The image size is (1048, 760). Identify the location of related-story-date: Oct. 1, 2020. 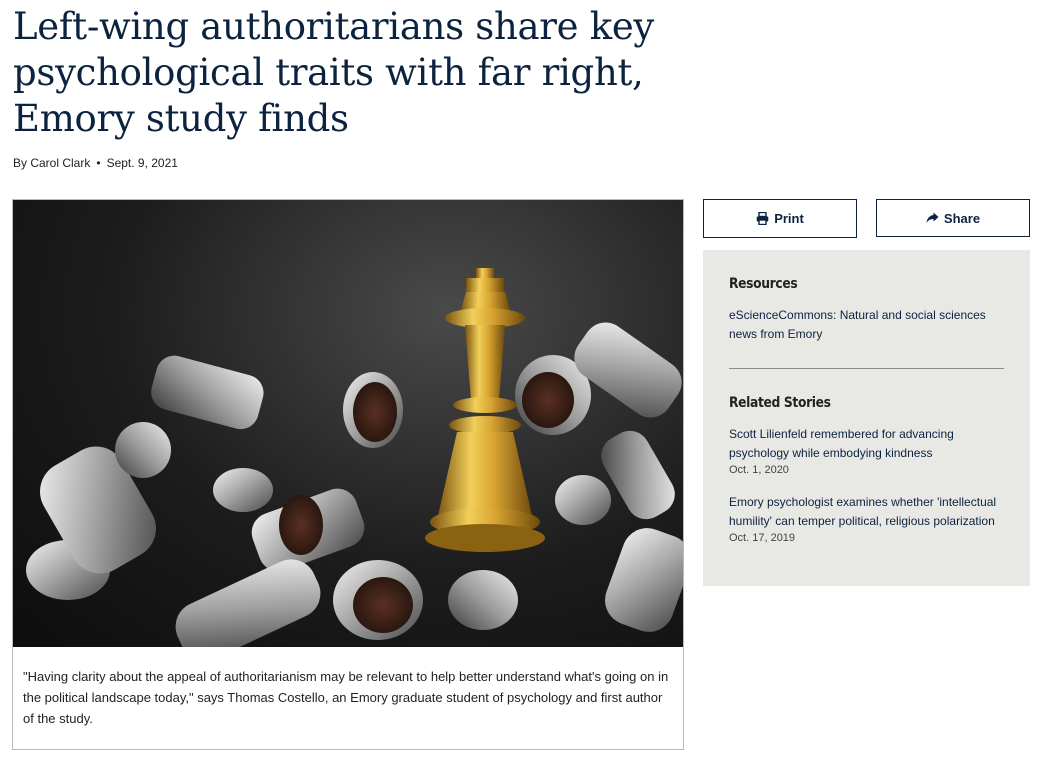
(759, 470).